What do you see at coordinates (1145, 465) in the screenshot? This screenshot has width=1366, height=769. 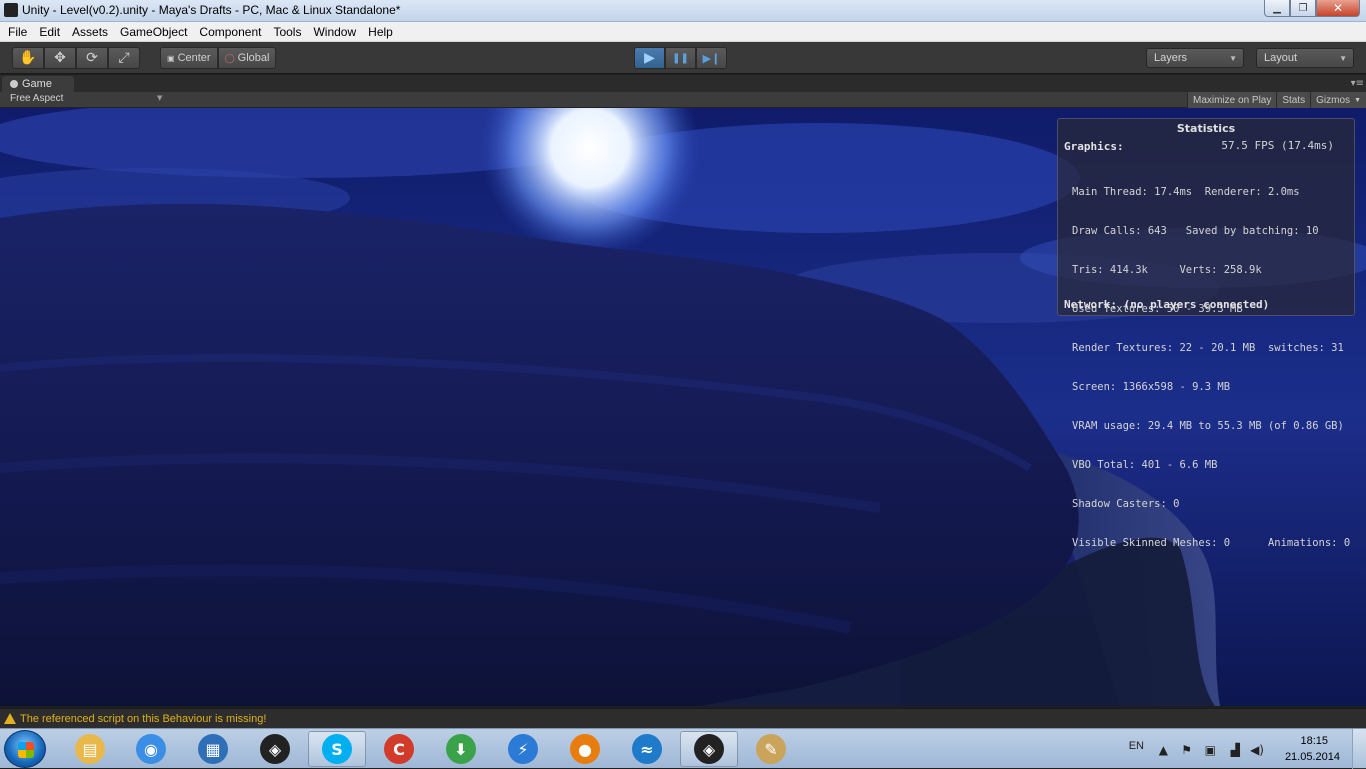 I see `stat-line: VBO Total: 401 - 6.6 MB` at bounding box center [1145, 465].